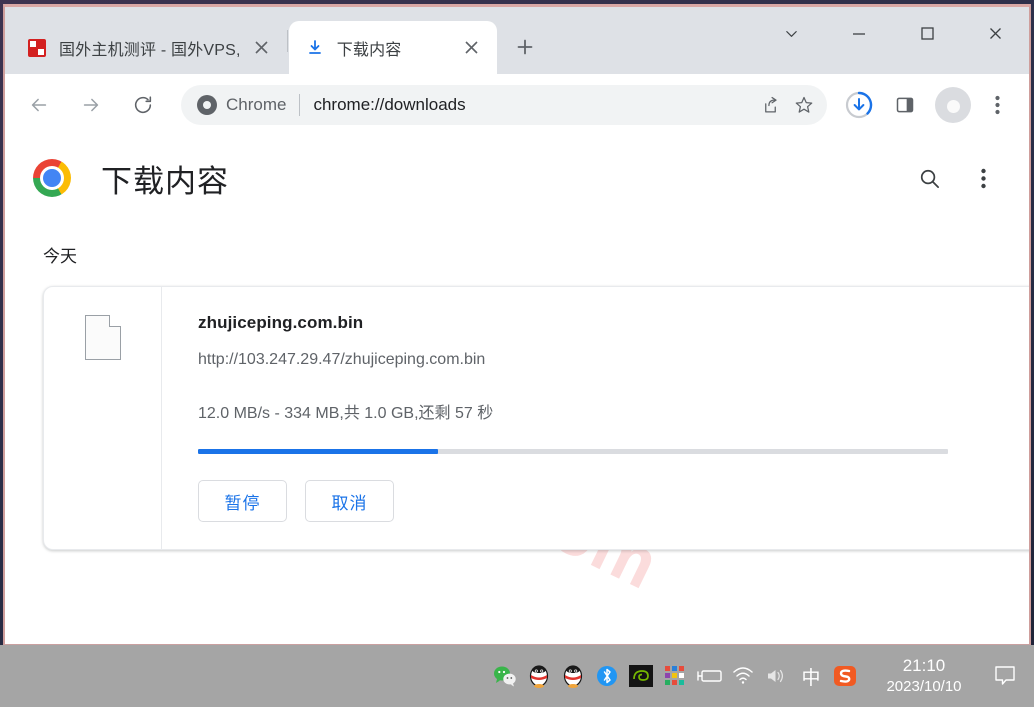  Describe the element at coordinates (929, 178) in the screenshot. I see `search-icon` at that location.